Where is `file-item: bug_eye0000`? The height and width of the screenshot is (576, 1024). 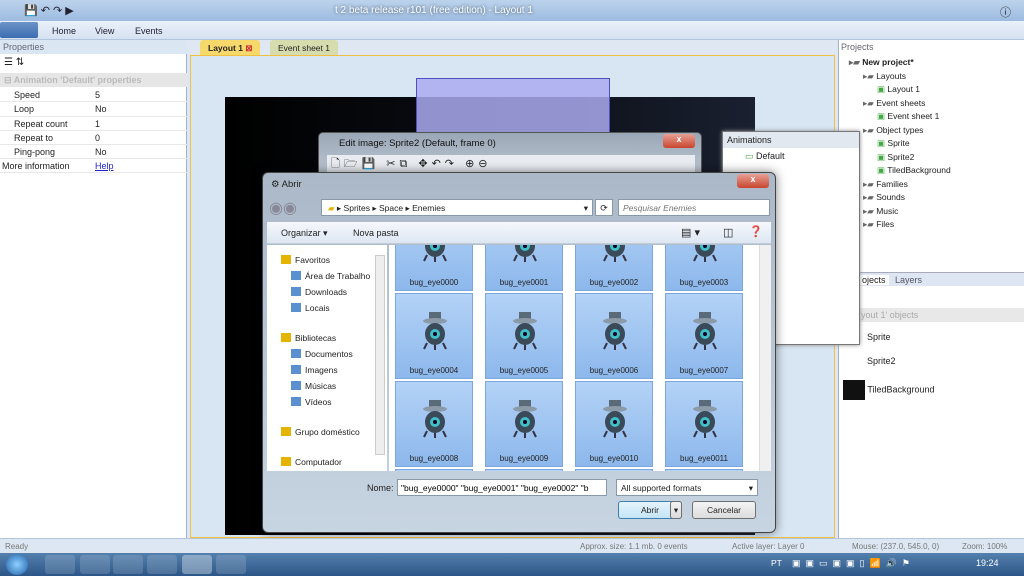
file-item: bug_eye0000 is located at coordinates (434, 268).